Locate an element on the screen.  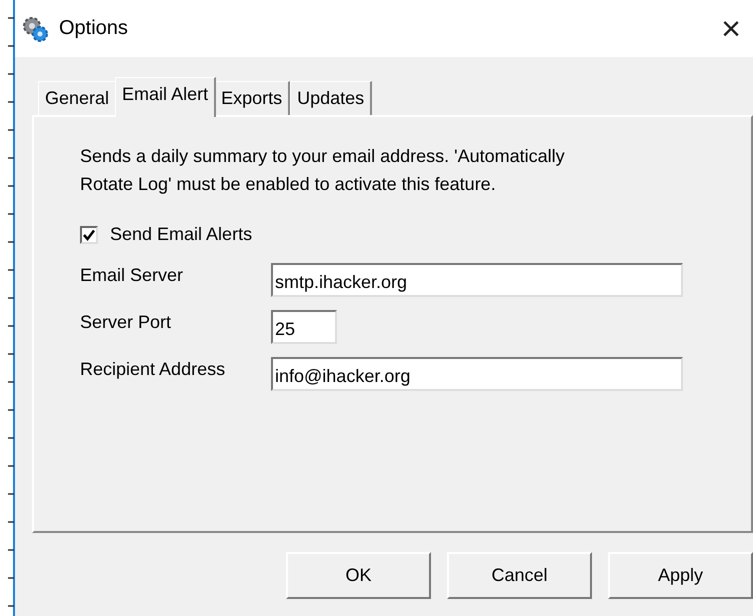
field-label: Email Server is located at coordinates (132, 275).